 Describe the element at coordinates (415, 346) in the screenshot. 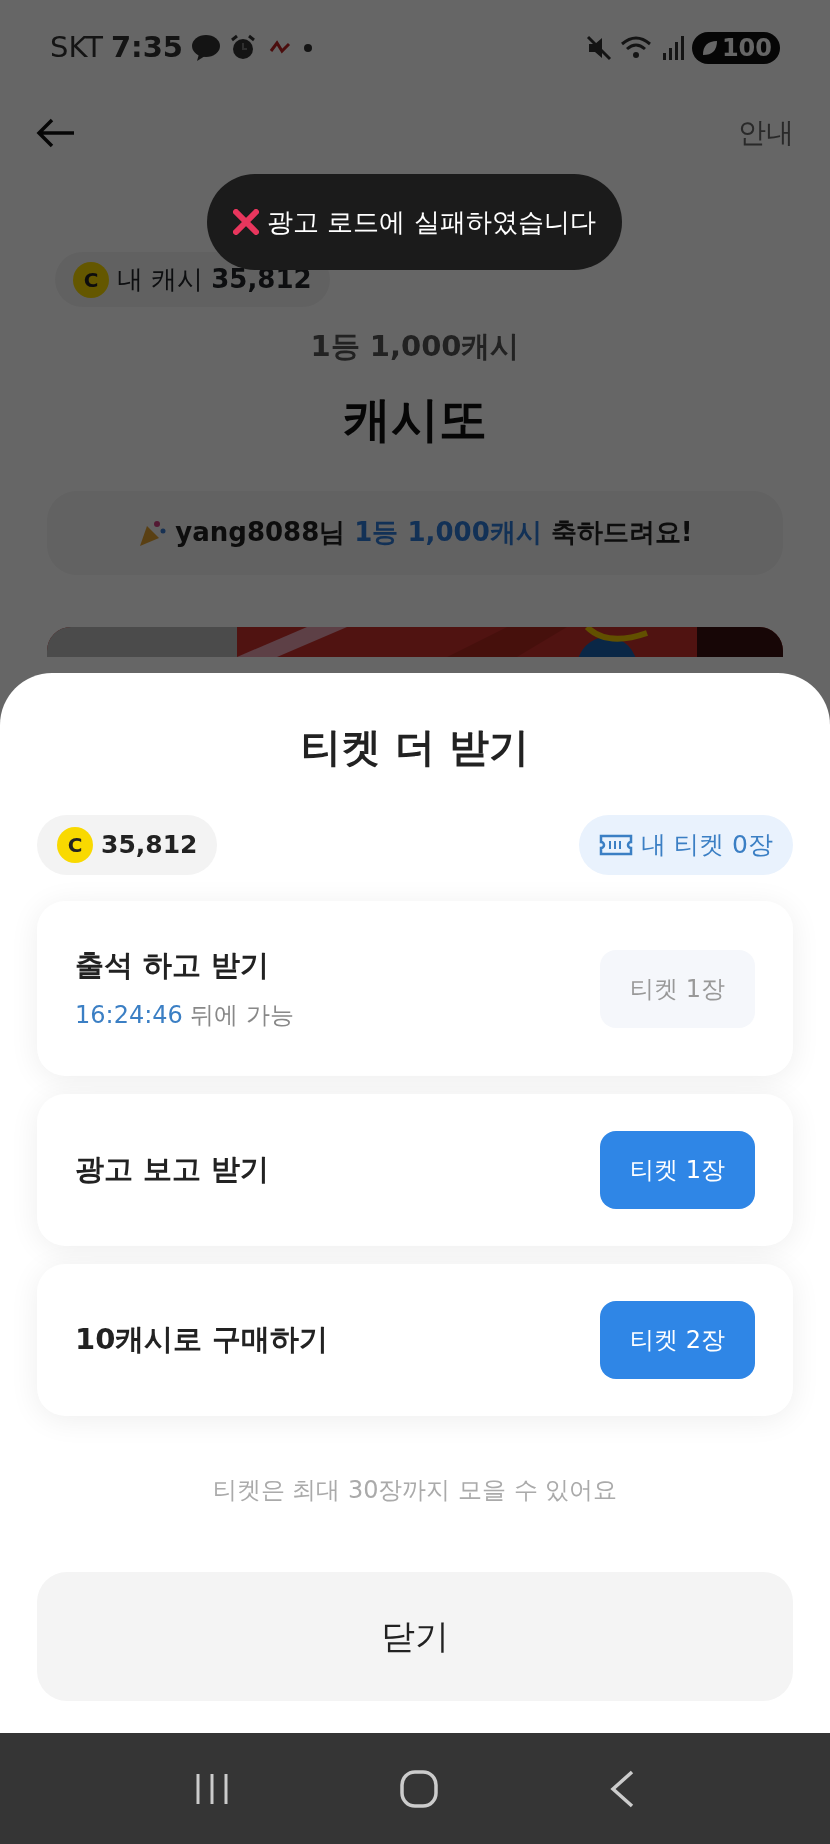

I see `prize-label: 1등 1,000캐시` at that location.